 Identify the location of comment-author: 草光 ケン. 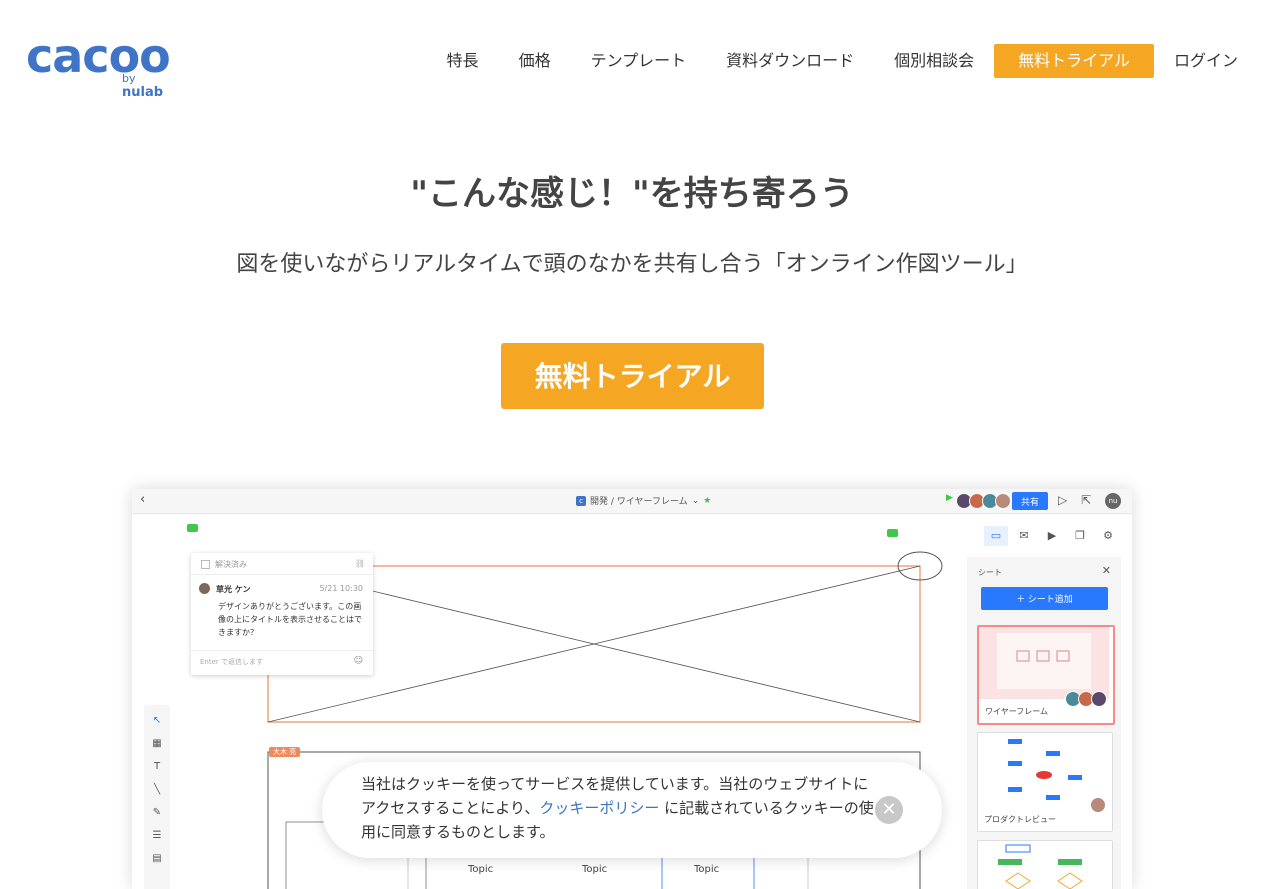
(233, 589).